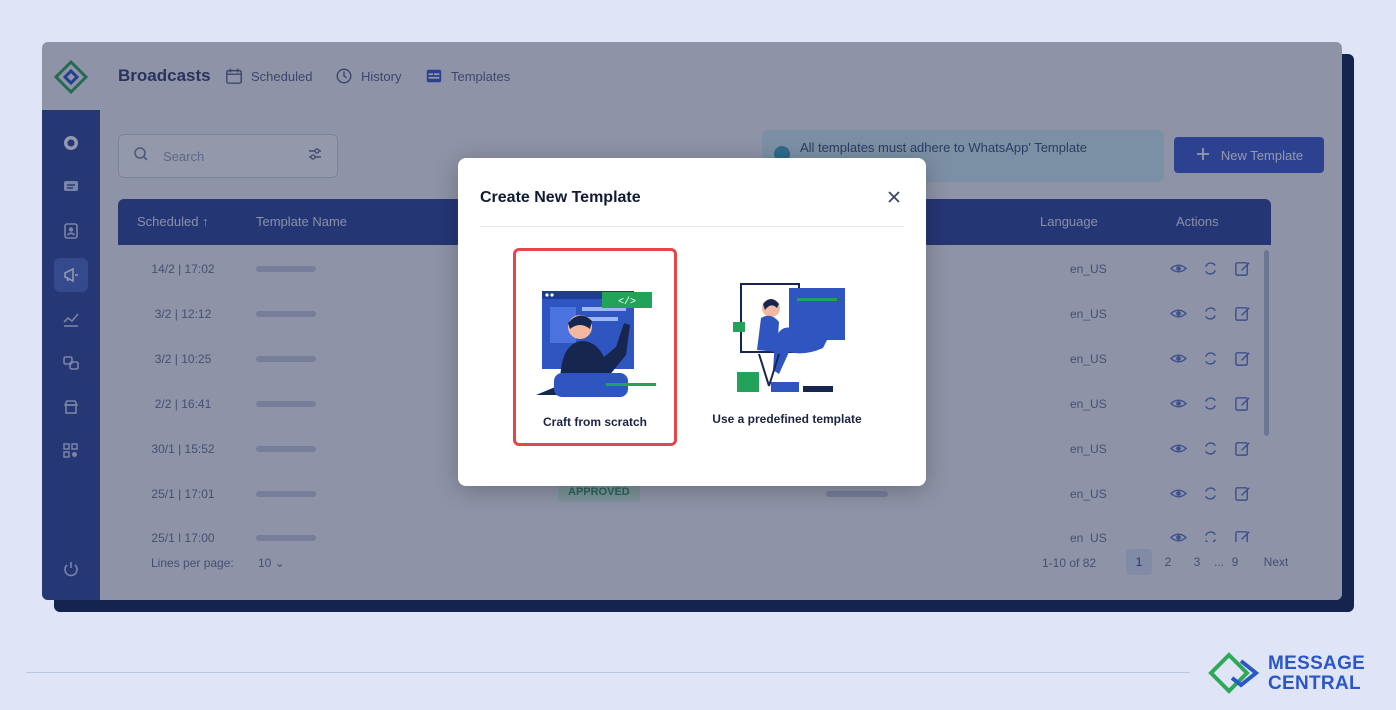 The height and width of the screenshot is (710, 1396). Describe the element at coordinates (1314, 683) in the screenshot. I see `brand-line-2: CENTRAL` at that location.